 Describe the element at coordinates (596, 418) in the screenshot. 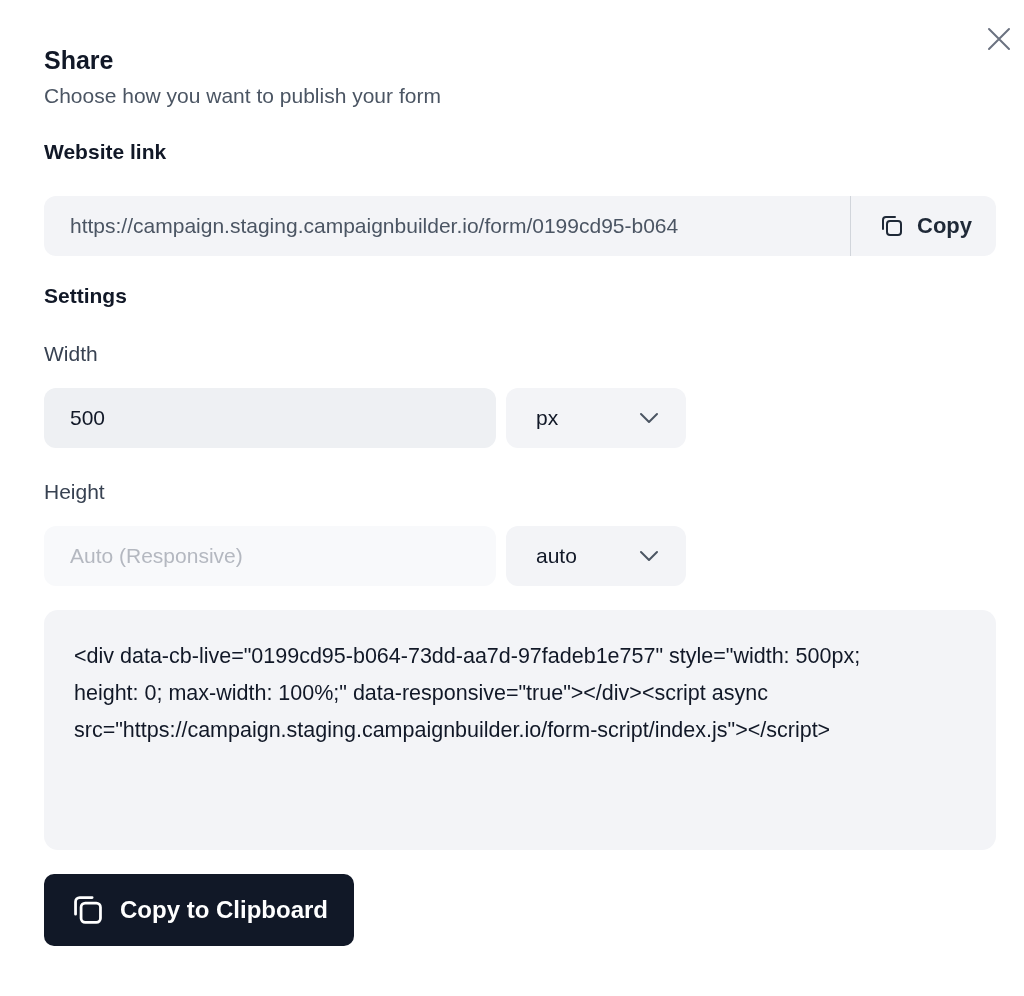

I see `unit-dropdown: px` at that location.